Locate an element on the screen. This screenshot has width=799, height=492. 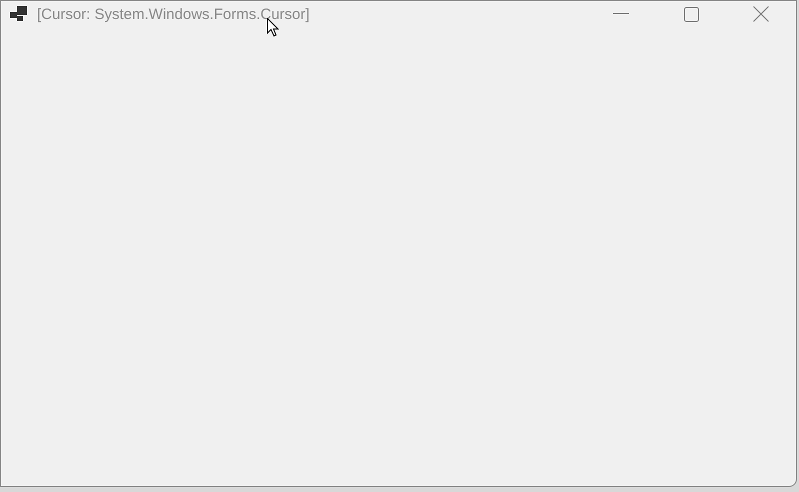
window-icon is located at coordinates (19, 14).